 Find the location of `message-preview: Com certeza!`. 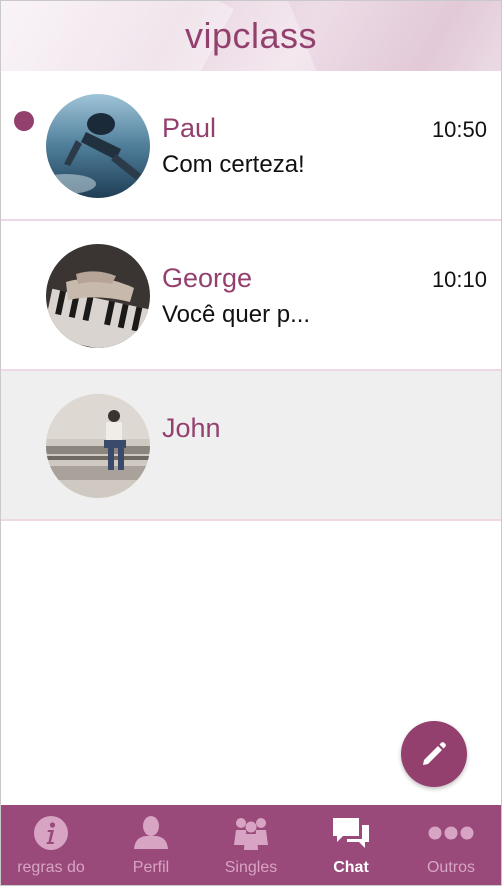

message-preview: Com certeza! is located at coordinates (233, 164).